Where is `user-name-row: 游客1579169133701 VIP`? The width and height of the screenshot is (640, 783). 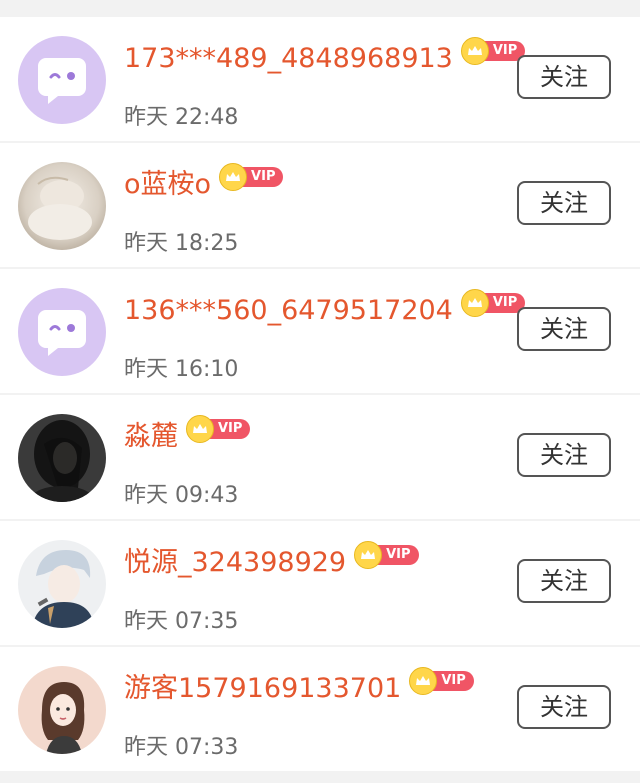 user-name-row: 游客1579169133701 VIP is located at coordinates (299, 687).